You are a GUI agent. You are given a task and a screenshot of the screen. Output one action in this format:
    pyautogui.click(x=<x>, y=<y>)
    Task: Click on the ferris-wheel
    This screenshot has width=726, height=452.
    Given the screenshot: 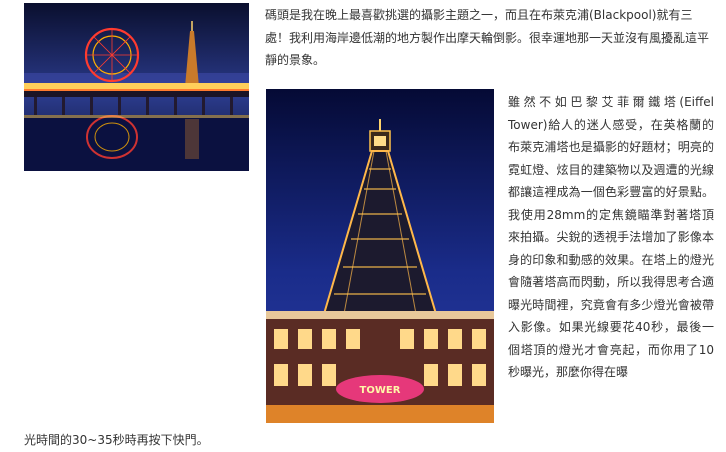 What is the action you would take?
    pyautogui.click(x=112, y=55)
    